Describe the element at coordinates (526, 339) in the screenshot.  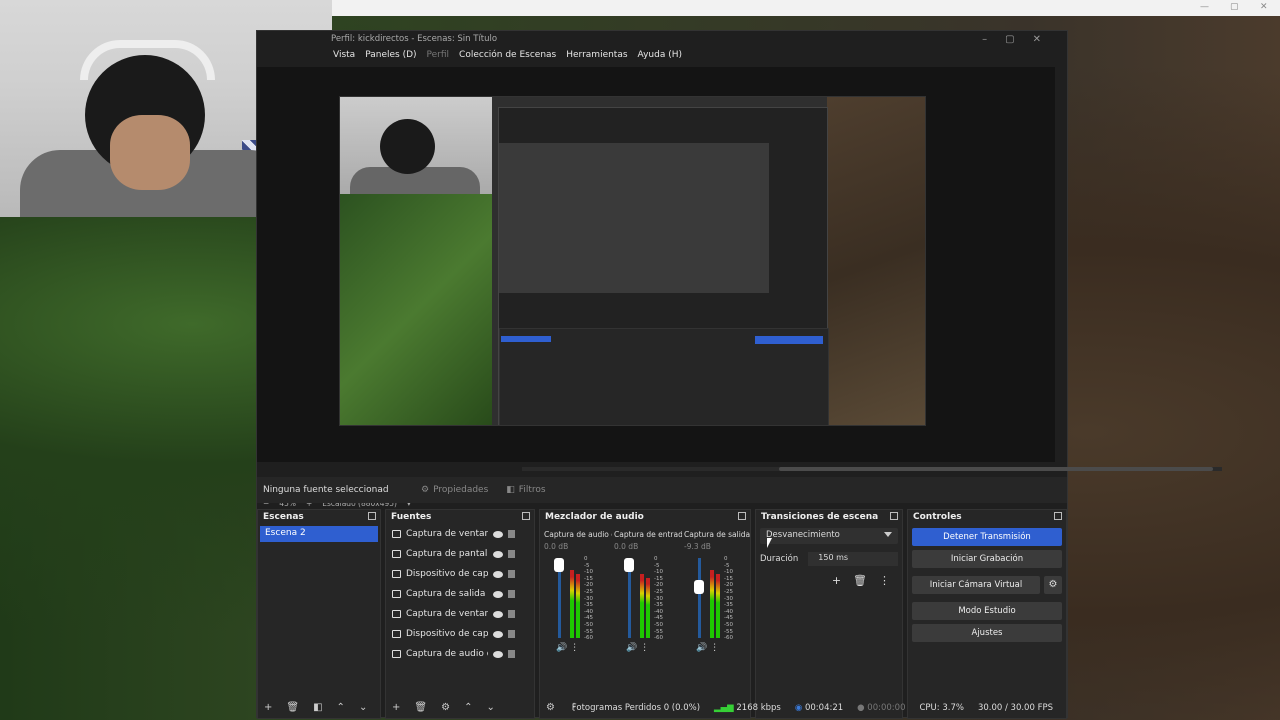
I see `blue2` at that location.